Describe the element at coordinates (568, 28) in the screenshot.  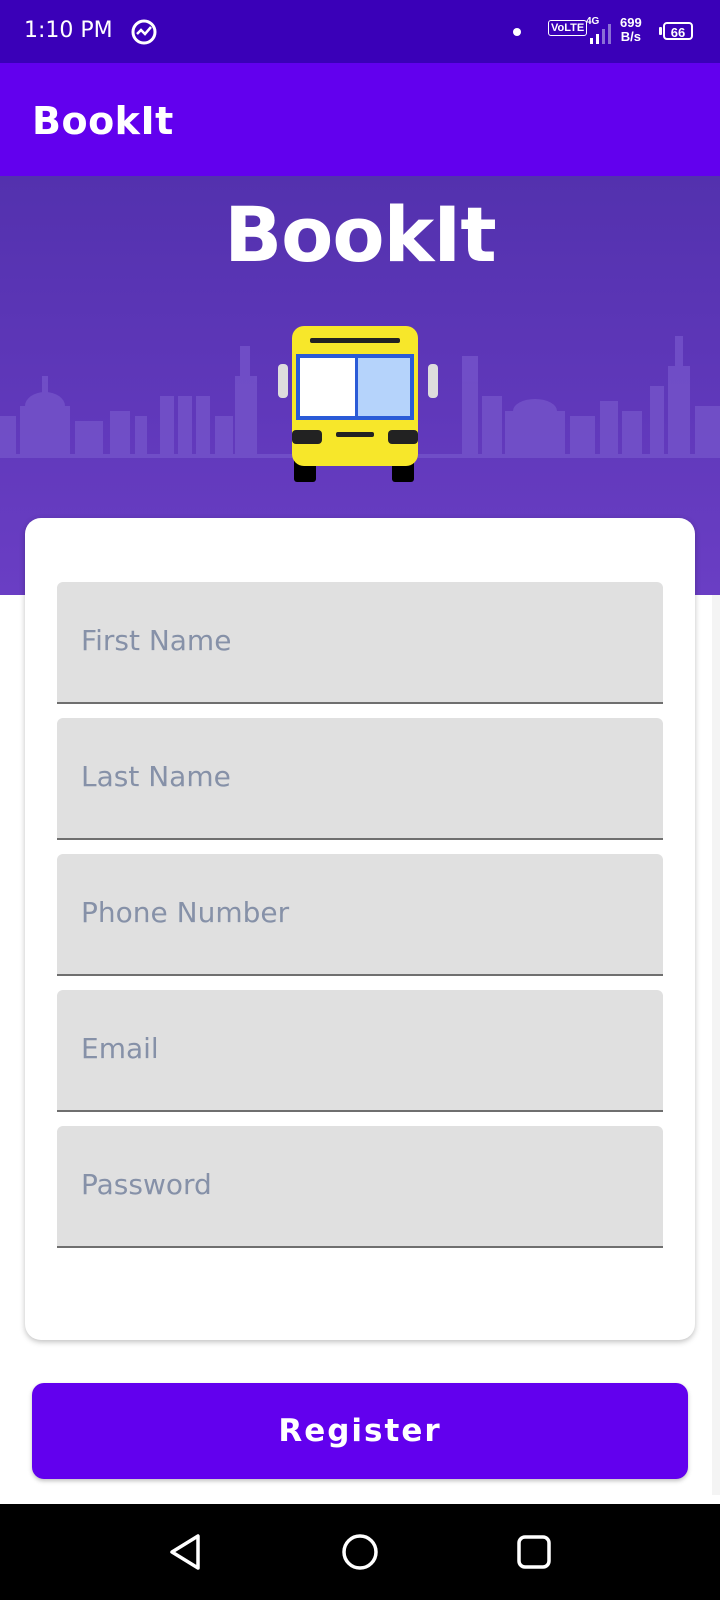
I see `volte-badge: VoLTE` at that location.